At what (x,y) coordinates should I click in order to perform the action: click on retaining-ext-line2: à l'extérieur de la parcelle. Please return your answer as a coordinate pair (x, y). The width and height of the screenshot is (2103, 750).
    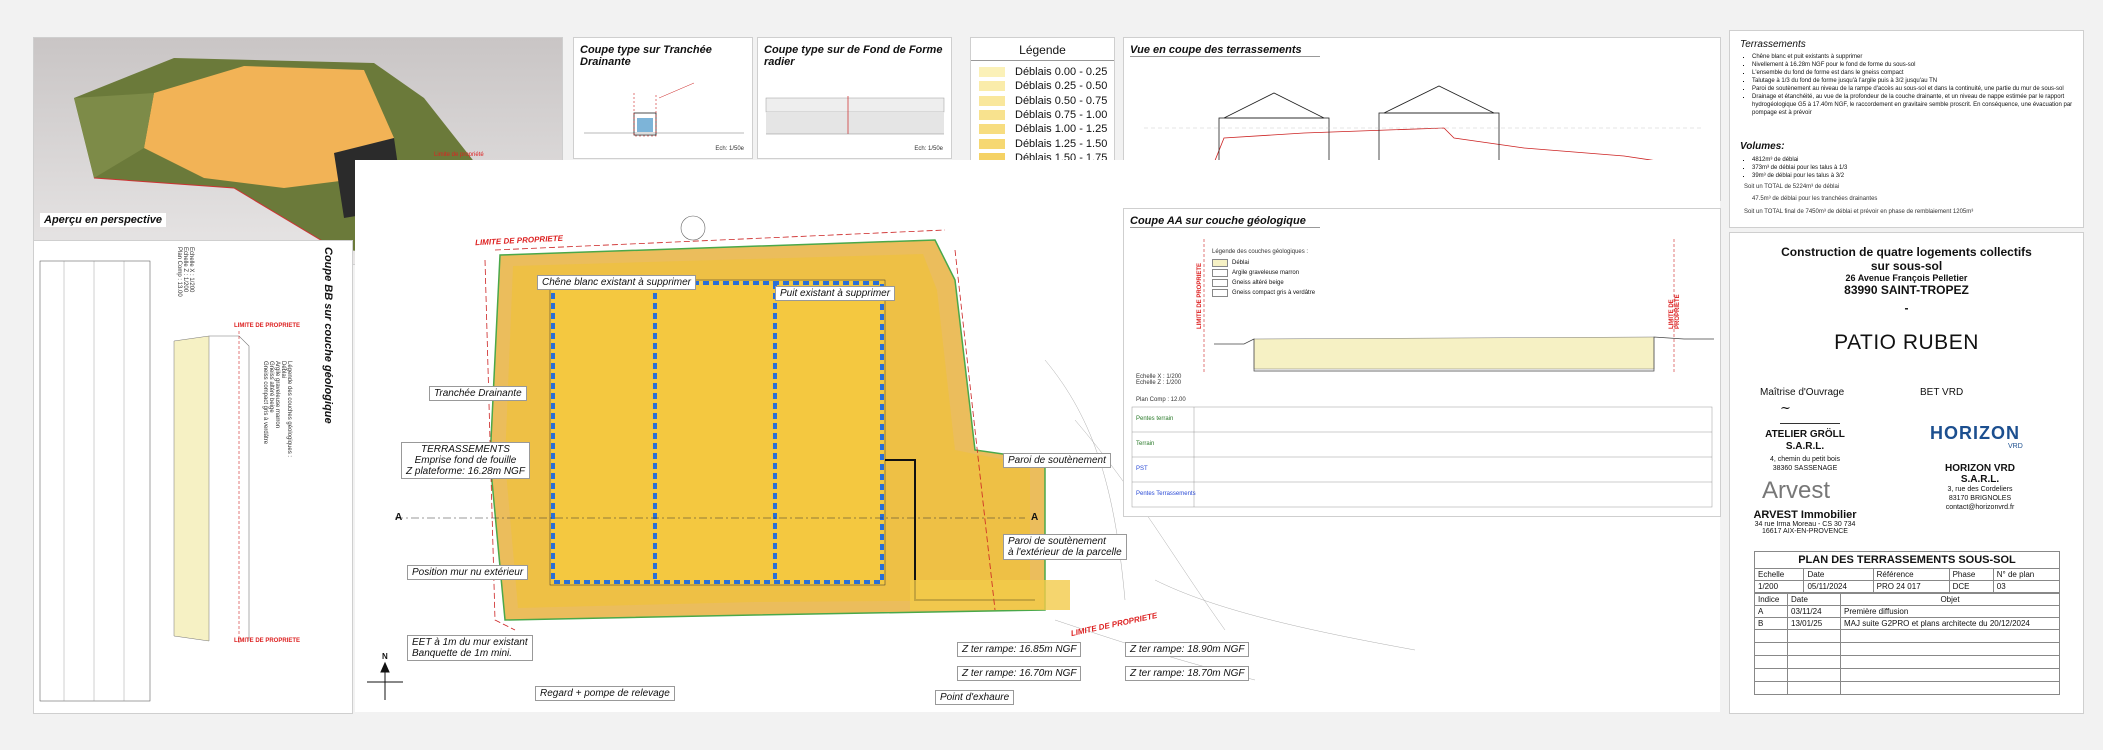
    Looking at the image, I should click on (1065, 552).